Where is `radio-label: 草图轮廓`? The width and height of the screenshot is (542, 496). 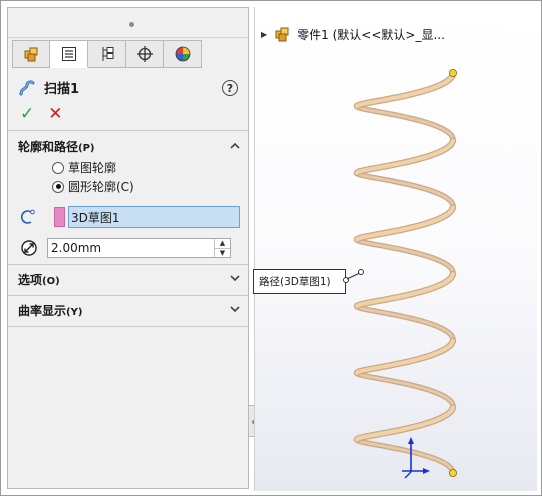
radio-label: 草图轮廓 is located at coordinates (92, 168).